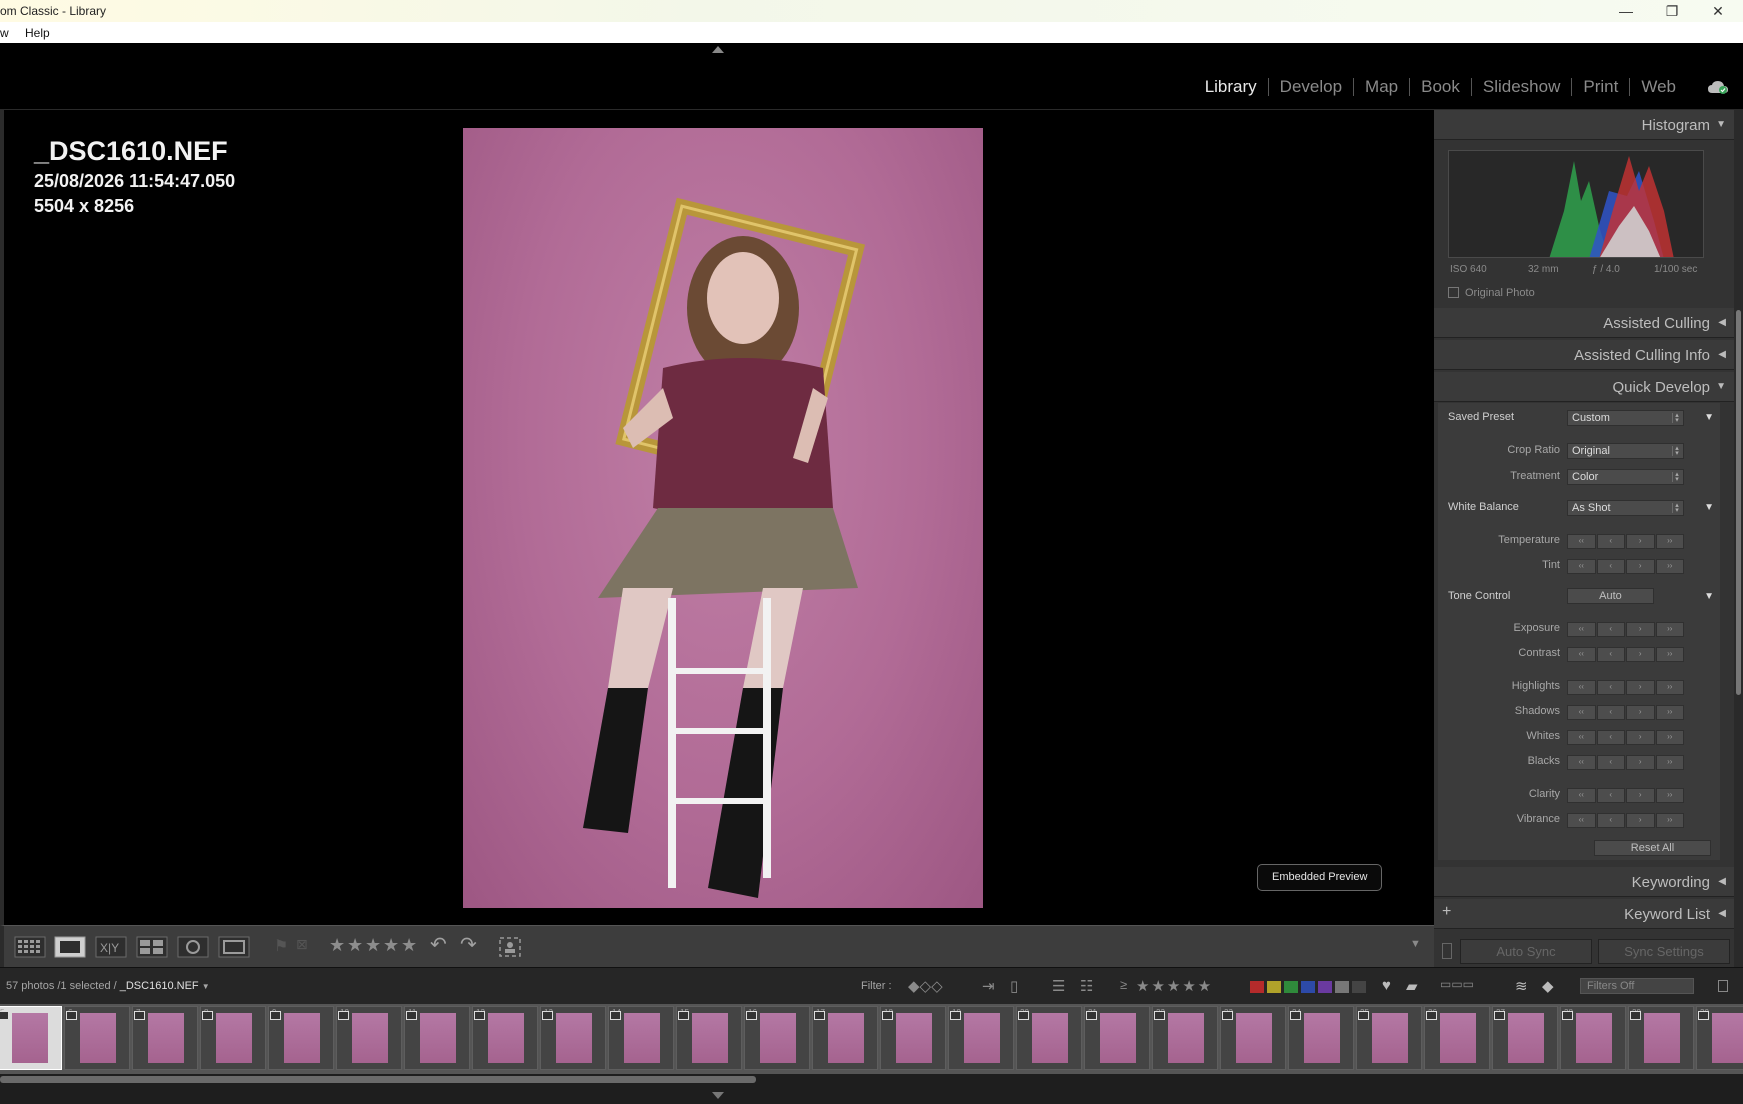 The image size is (1743, 1104). What do you see at coordinates (206, 986) in the screenshot?
I see `breadcrumb-dropdown-icon: ▼` at bounding box center [206, 986].